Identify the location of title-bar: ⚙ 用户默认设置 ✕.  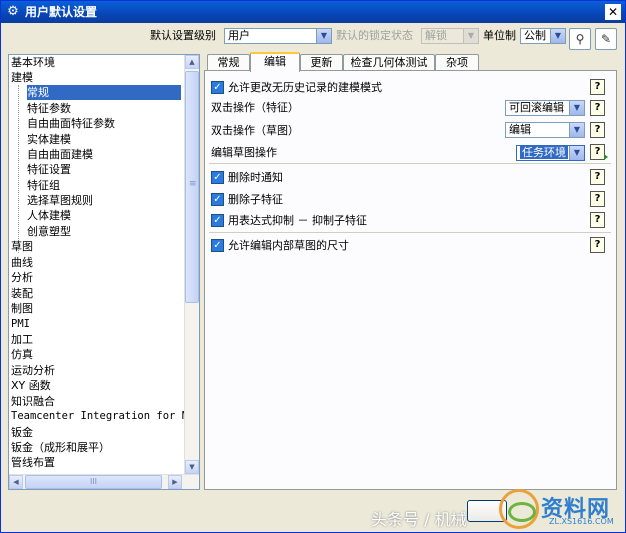
(313, 12).